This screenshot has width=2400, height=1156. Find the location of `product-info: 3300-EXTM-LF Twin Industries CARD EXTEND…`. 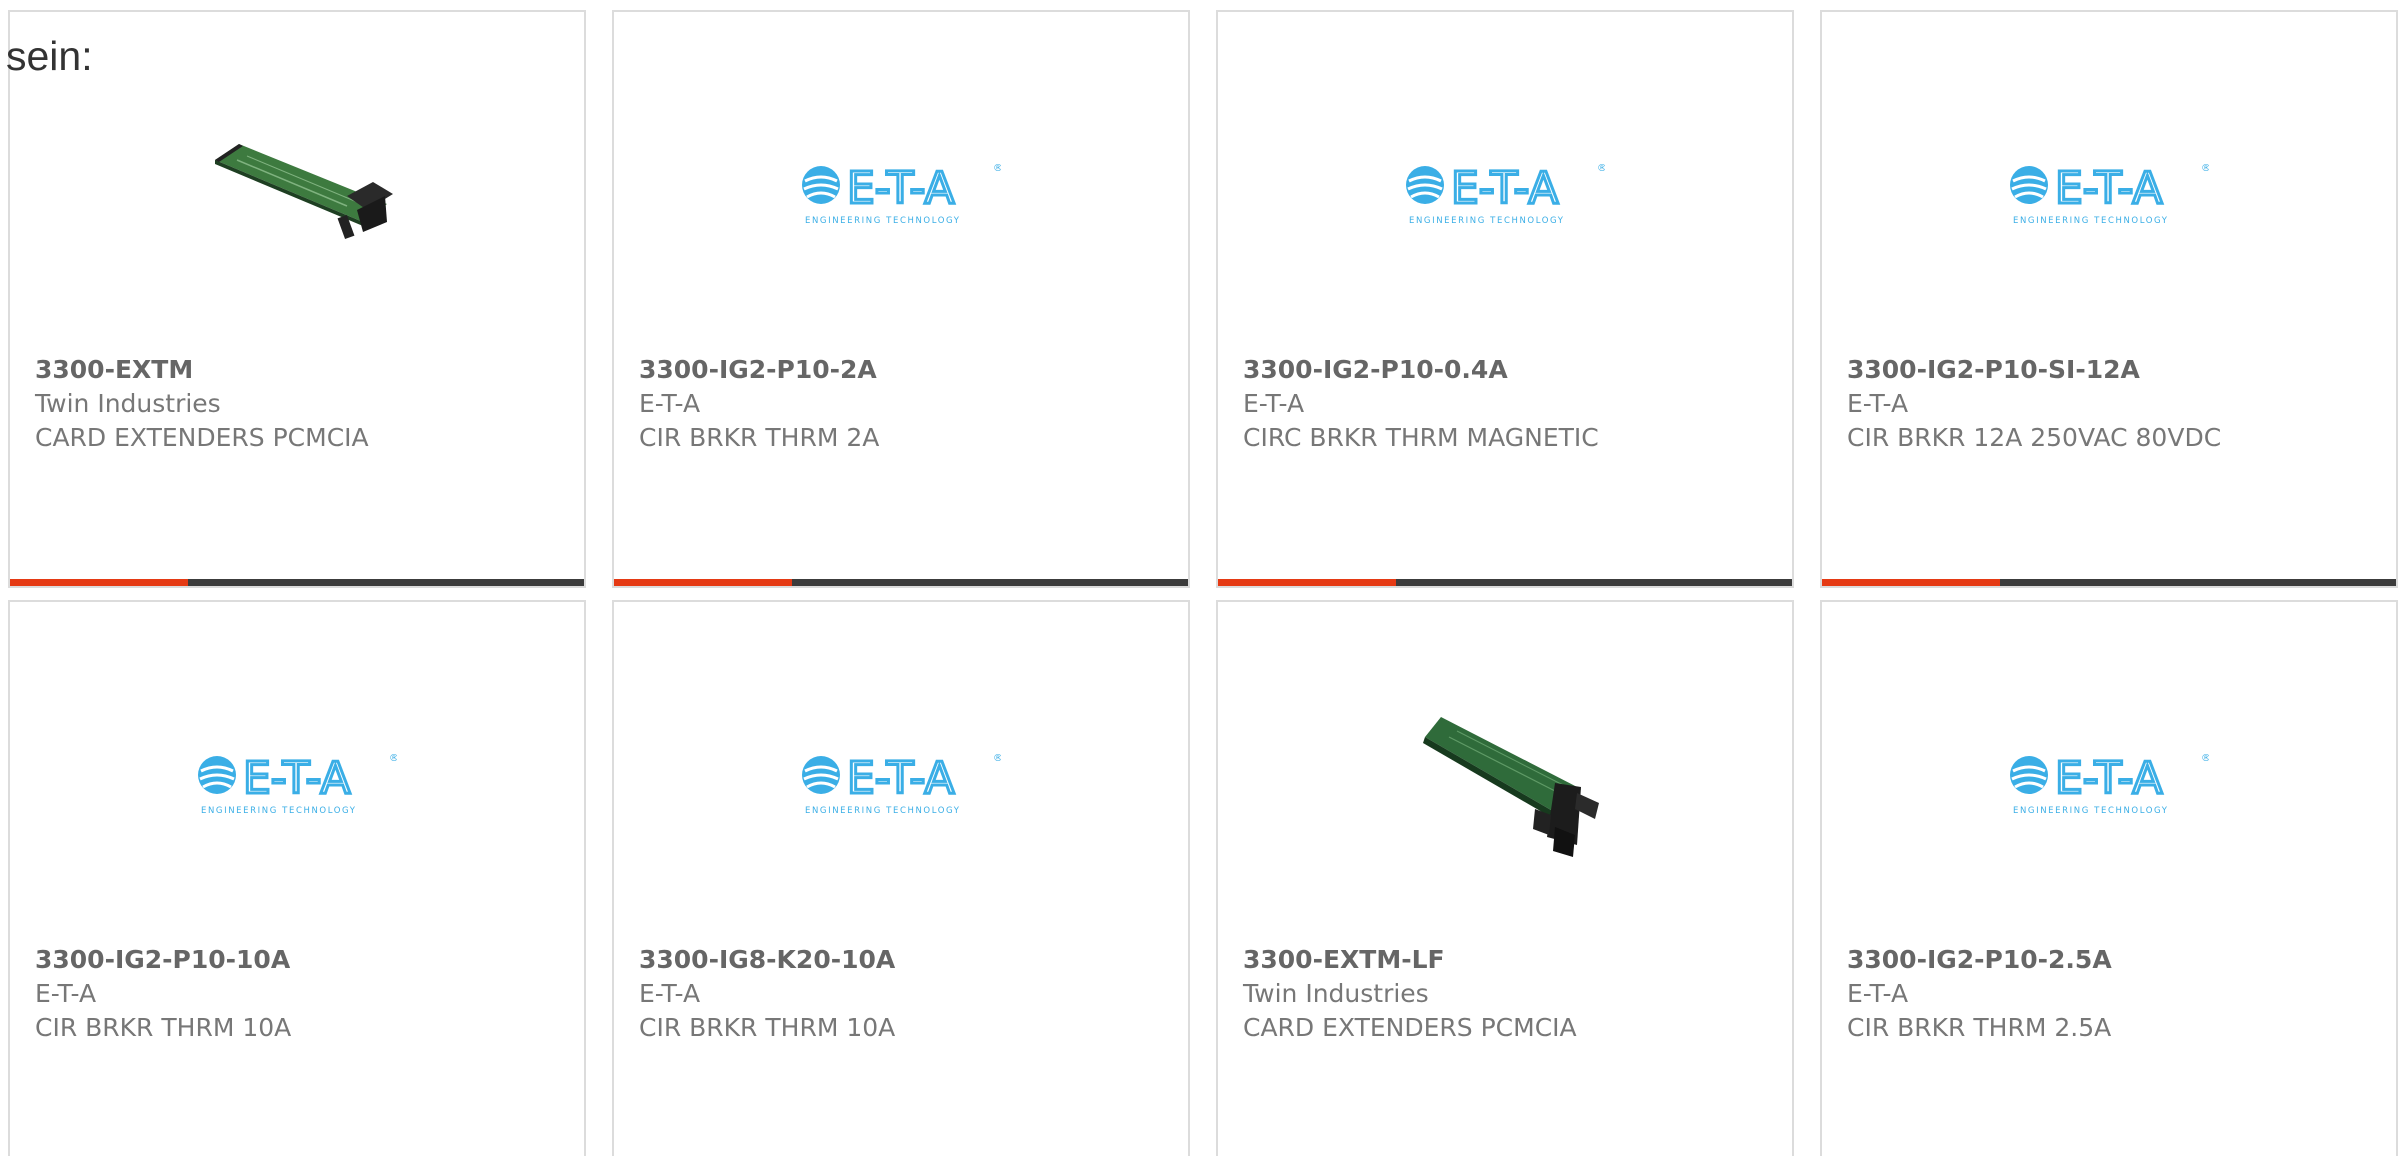

product-info: 3300-EXTM-LF Twin Industries CARD EXTEND… is located at coordinates (1507, 994).